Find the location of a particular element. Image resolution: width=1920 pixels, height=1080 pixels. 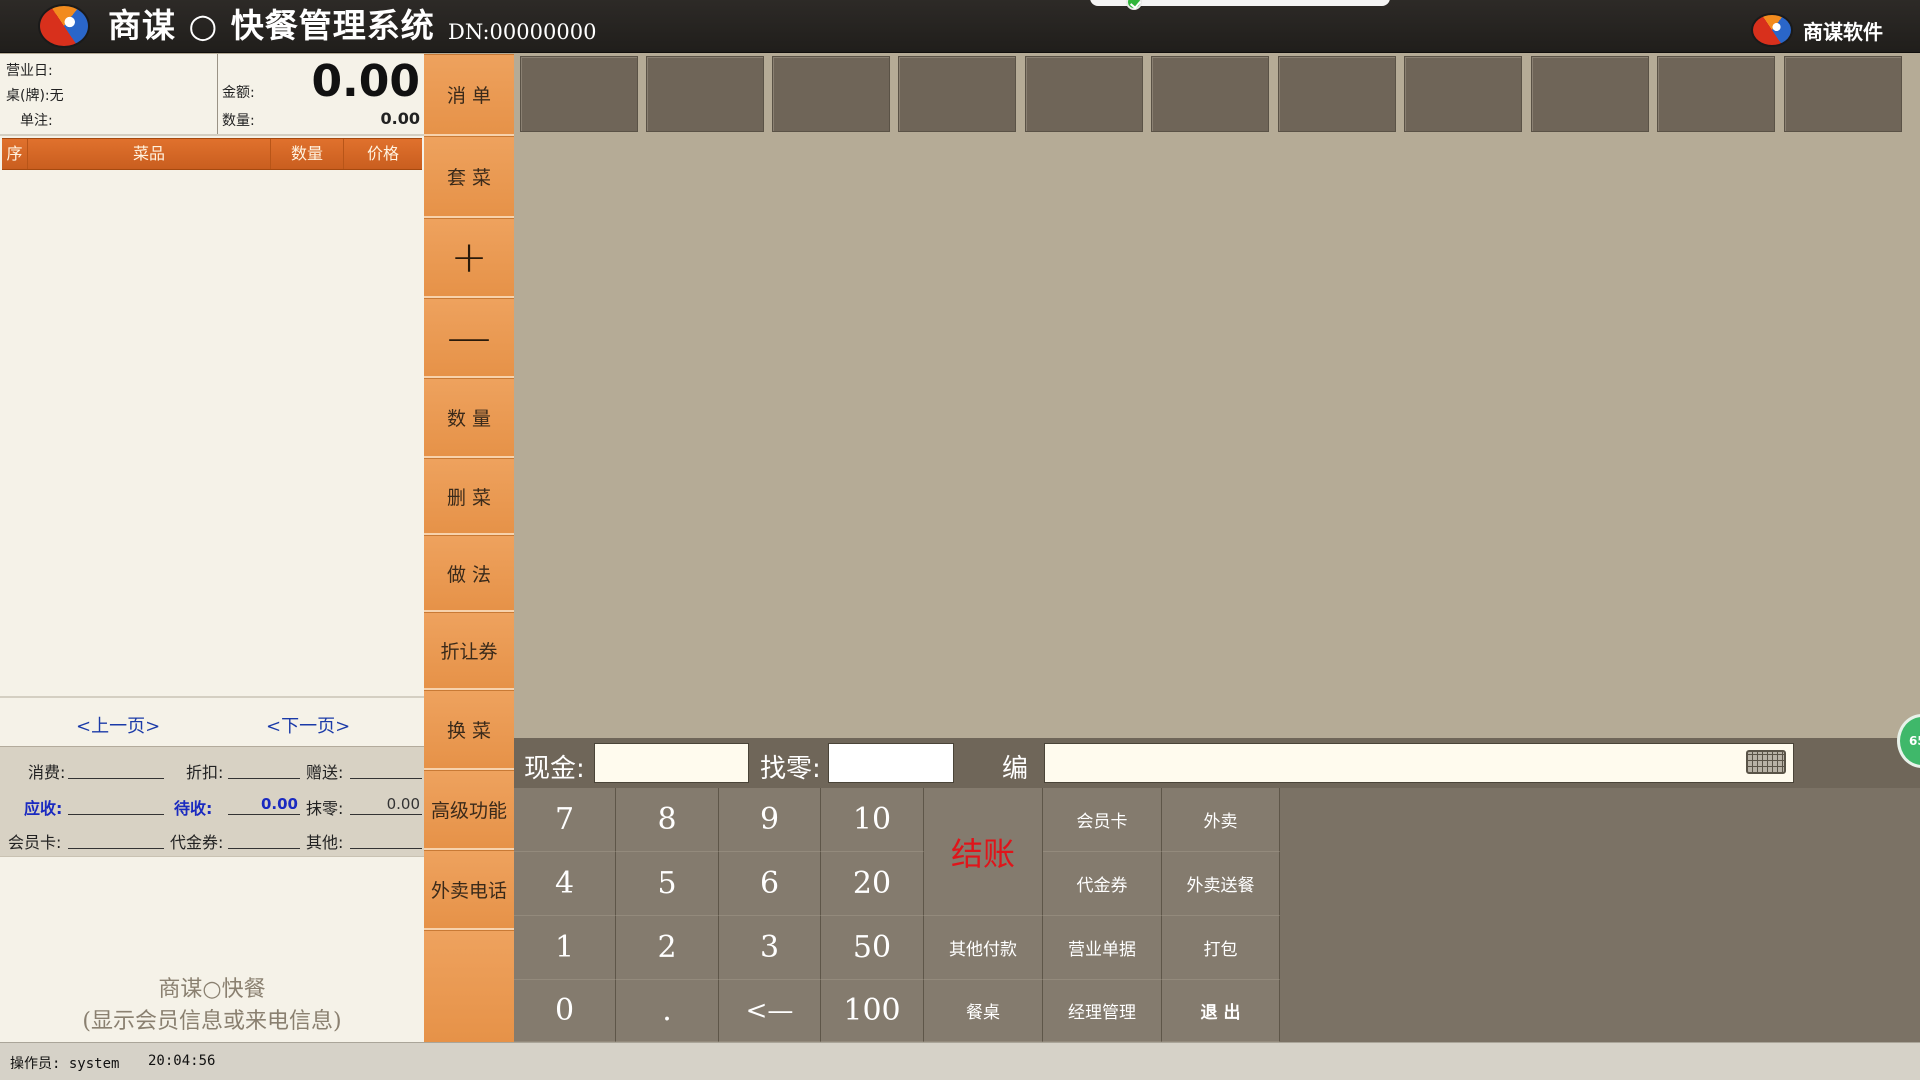

receivable-label: 应收: is located at coordinates (43, 808).